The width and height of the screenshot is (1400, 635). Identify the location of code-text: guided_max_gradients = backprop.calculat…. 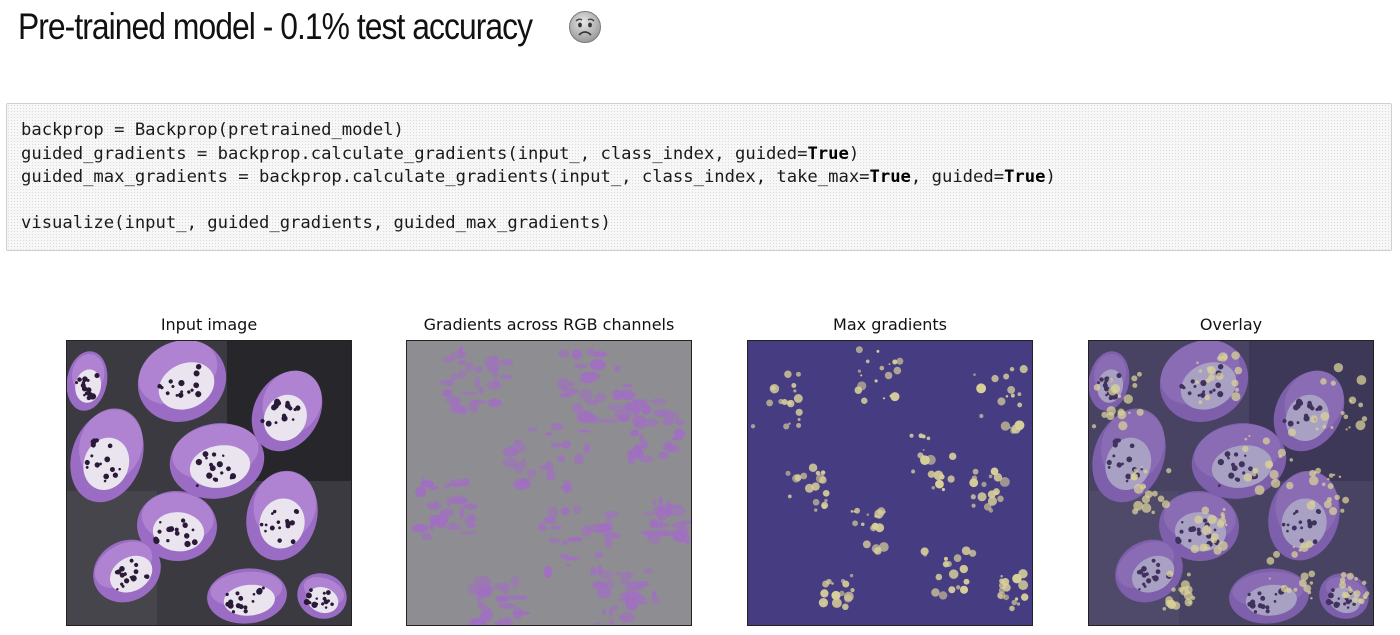
(445, 177).